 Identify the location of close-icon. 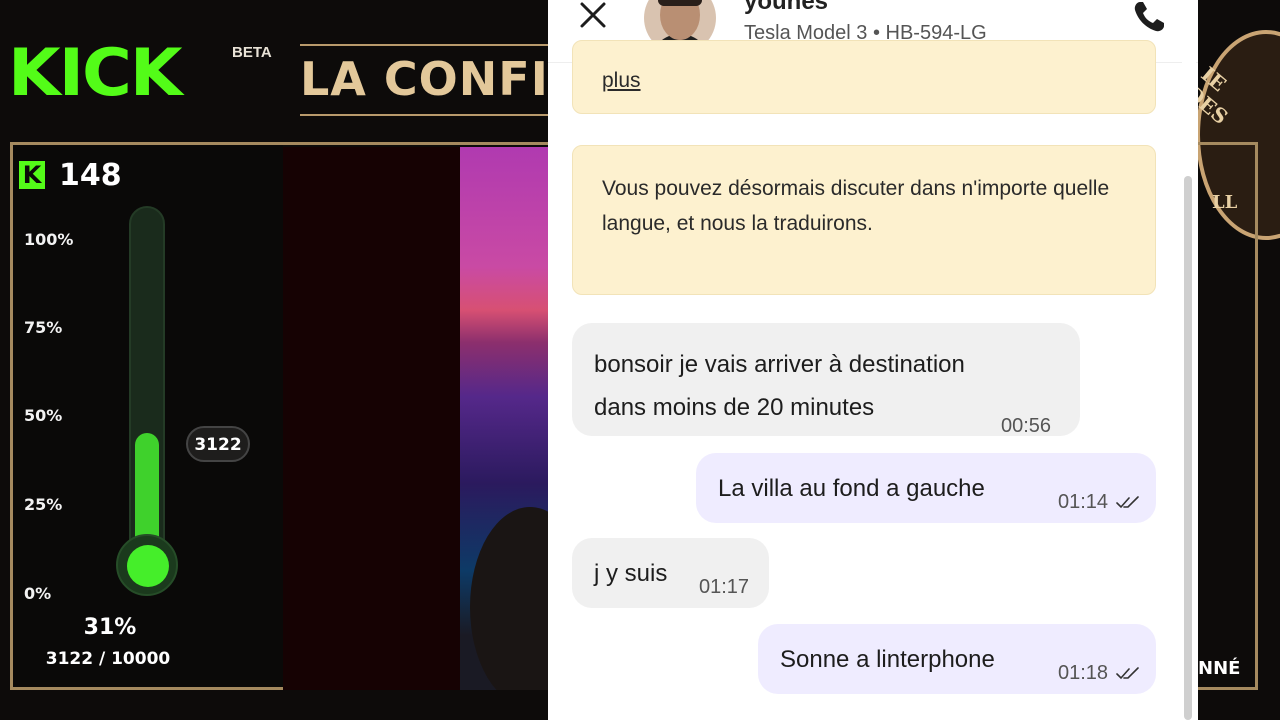
(594, 16).